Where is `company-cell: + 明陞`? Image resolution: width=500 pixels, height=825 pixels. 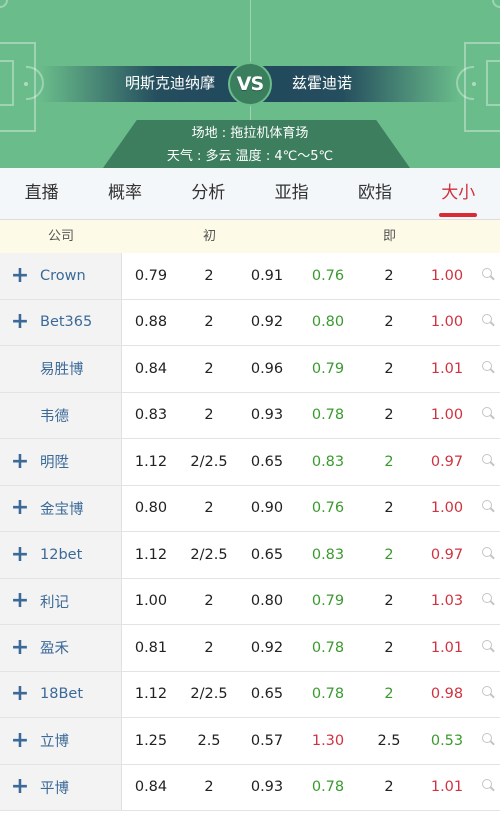 company-cell: + 明陞 is located at coordinates (61, 462).